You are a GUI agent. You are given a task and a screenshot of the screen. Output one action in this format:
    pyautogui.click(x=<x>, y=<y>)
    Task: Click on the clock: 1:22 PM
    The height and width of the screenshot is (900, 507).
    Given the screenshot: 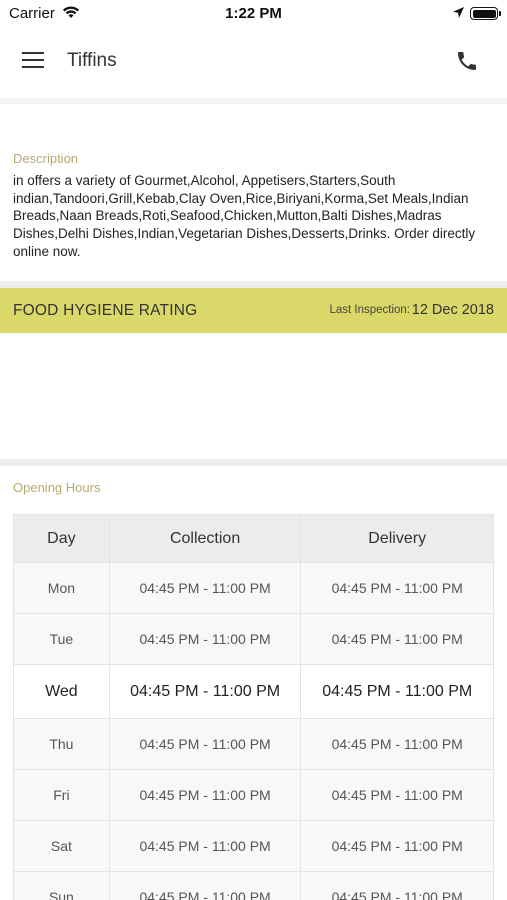 What is the action you would take?
    pyautogui.click(x=253, y=13)
    